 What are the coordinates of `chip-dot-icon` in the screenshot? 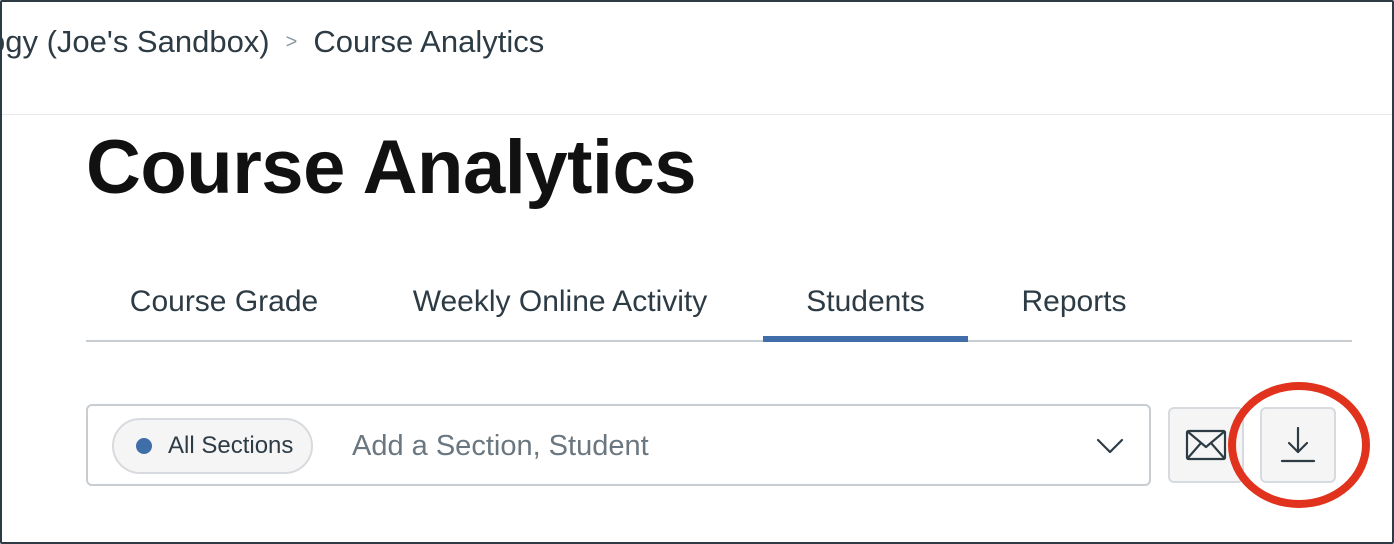 It's located at (144, 446).